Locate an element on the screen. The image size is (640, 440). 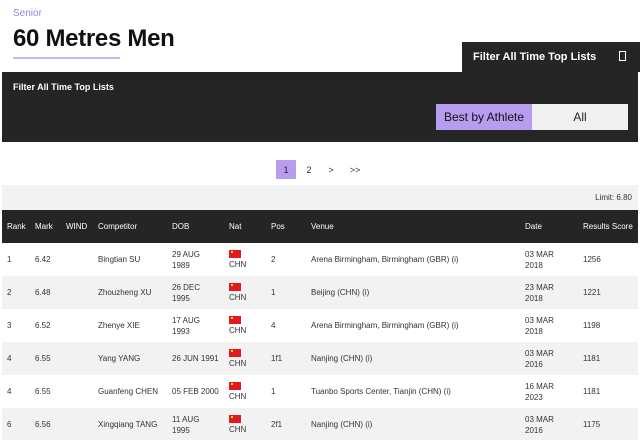
rank-cell: 1 is located at coordinates (9, 259).